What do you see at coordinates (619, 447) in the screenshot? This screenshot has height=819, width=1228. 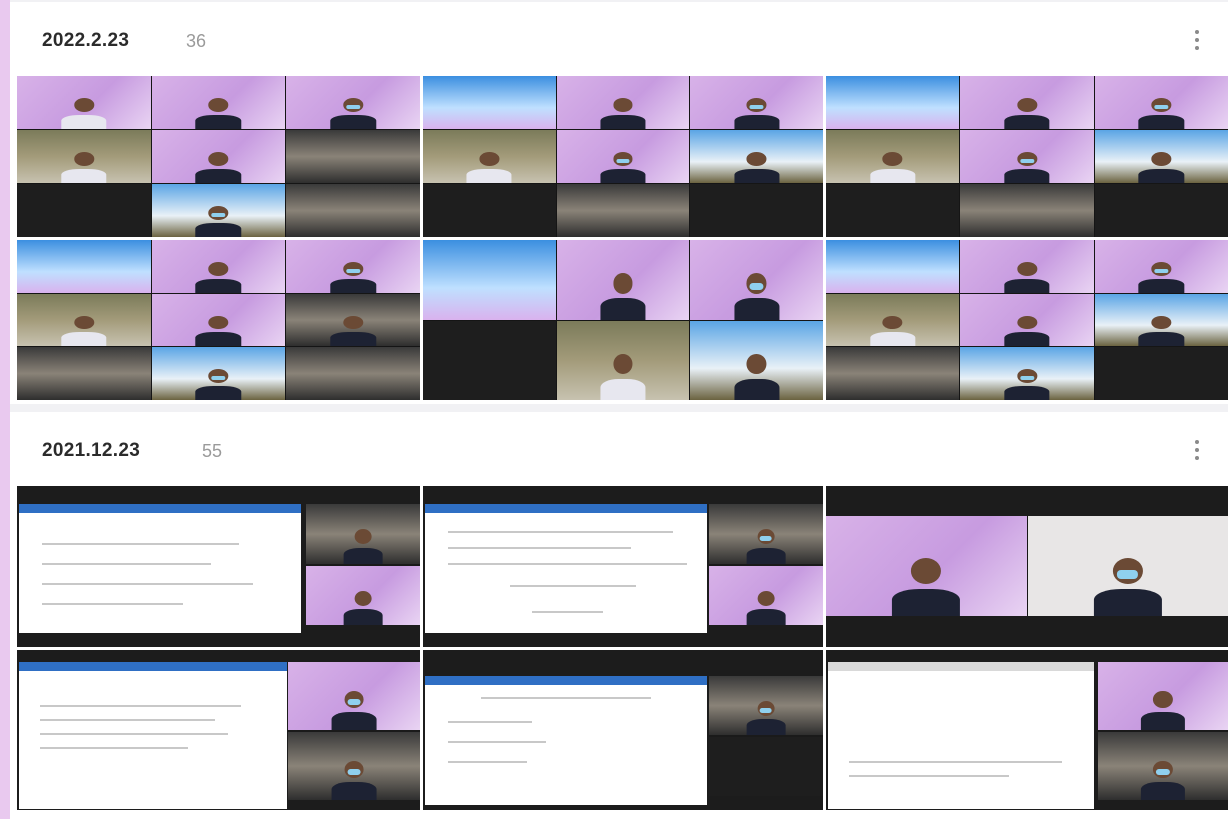 I see `album-header: 2021.12.23 55` at bounding box center [619, 447].